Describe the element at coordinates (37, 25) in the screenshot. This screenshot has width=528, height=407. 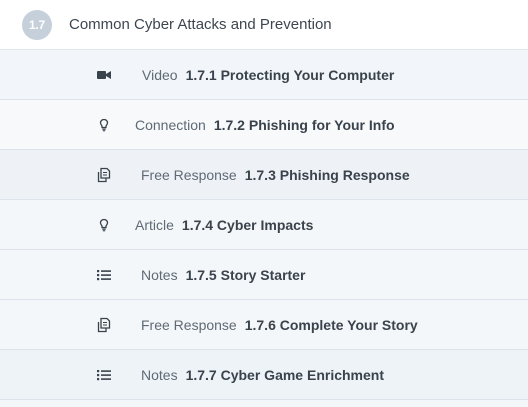
I see `section-number-badge: 1.7` at that location.